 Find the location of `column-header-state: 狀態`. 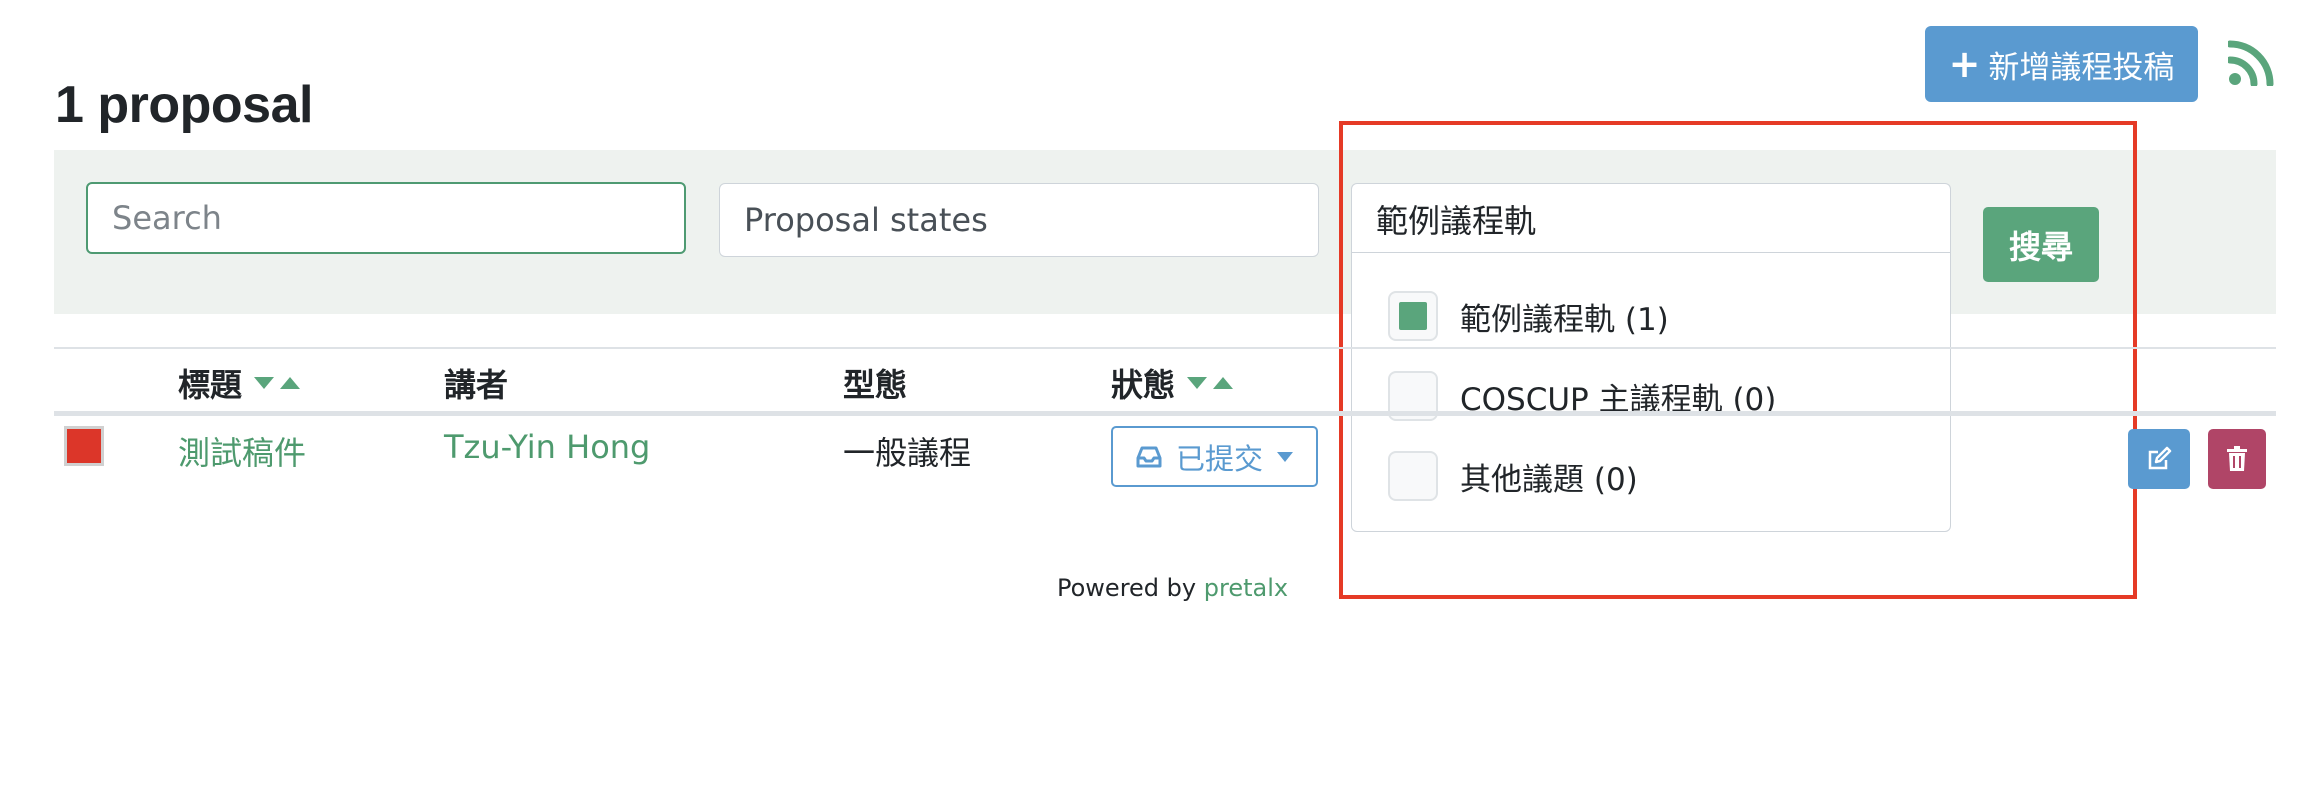

column-header-state: 狀態 is located at coordinates (1172, 383).